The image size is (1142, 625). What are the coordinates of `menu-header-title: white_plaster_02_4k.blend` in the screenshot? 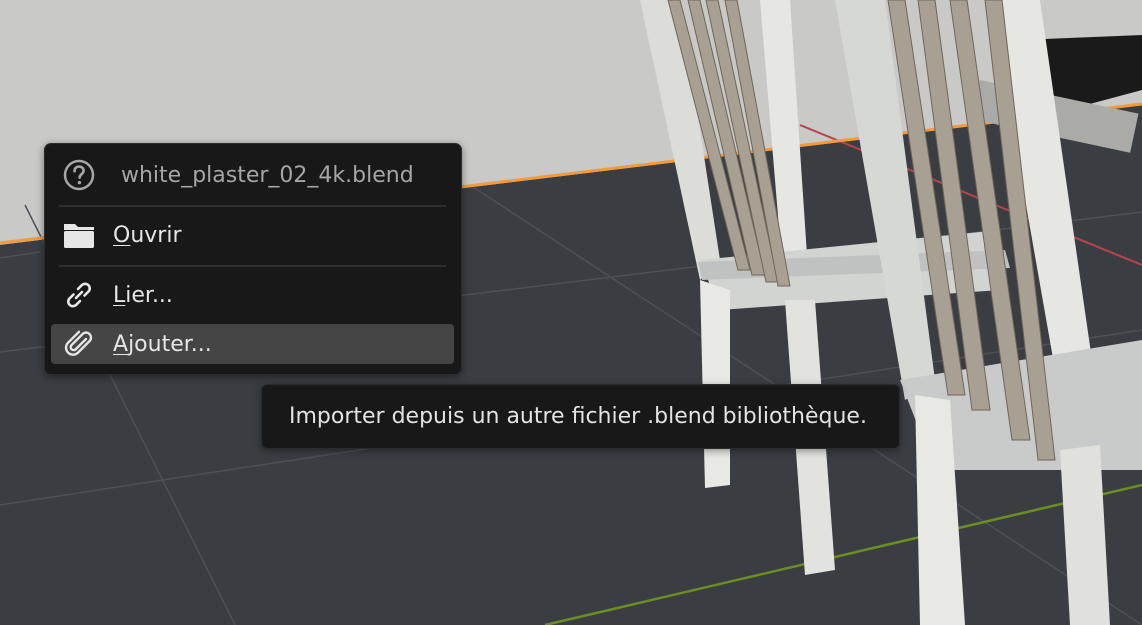 It's located at (267, 175).